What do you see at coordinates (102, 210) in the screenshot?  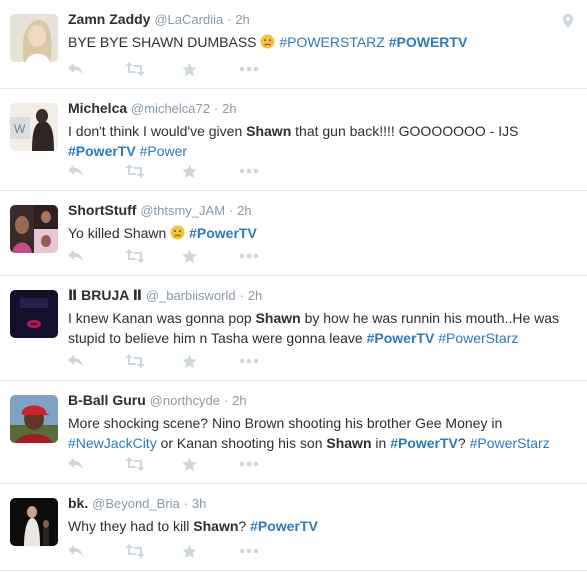 I see `fullname: ShortStuff` at bounding box center [102, 210].